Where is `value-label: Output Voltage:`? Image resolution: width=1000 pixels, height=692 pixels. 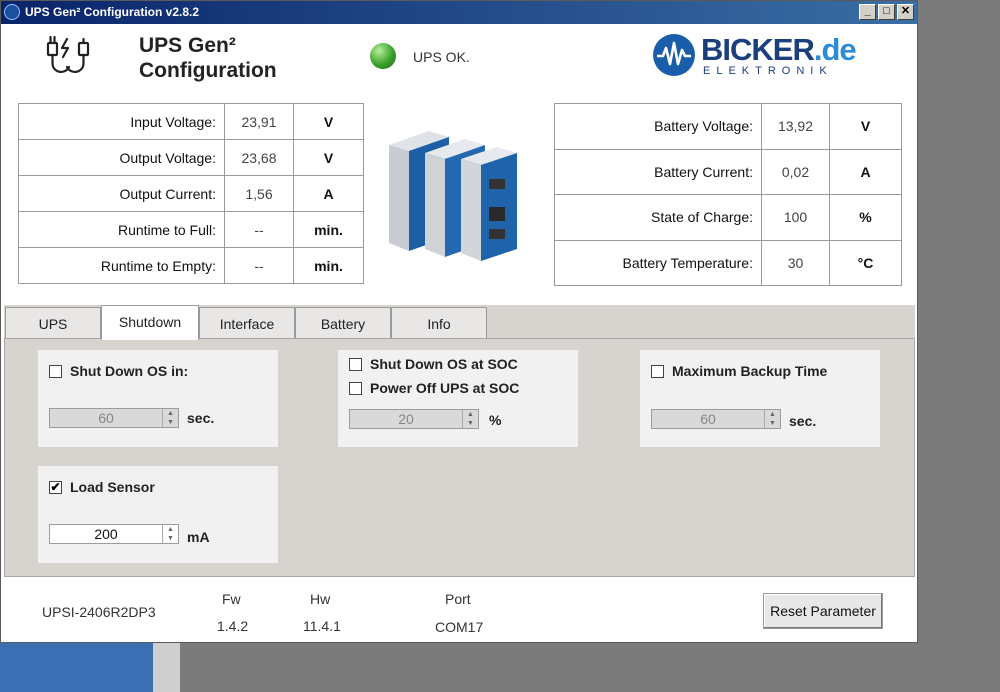
value-label: Output Voltage: is located at coordinates (121, 157).